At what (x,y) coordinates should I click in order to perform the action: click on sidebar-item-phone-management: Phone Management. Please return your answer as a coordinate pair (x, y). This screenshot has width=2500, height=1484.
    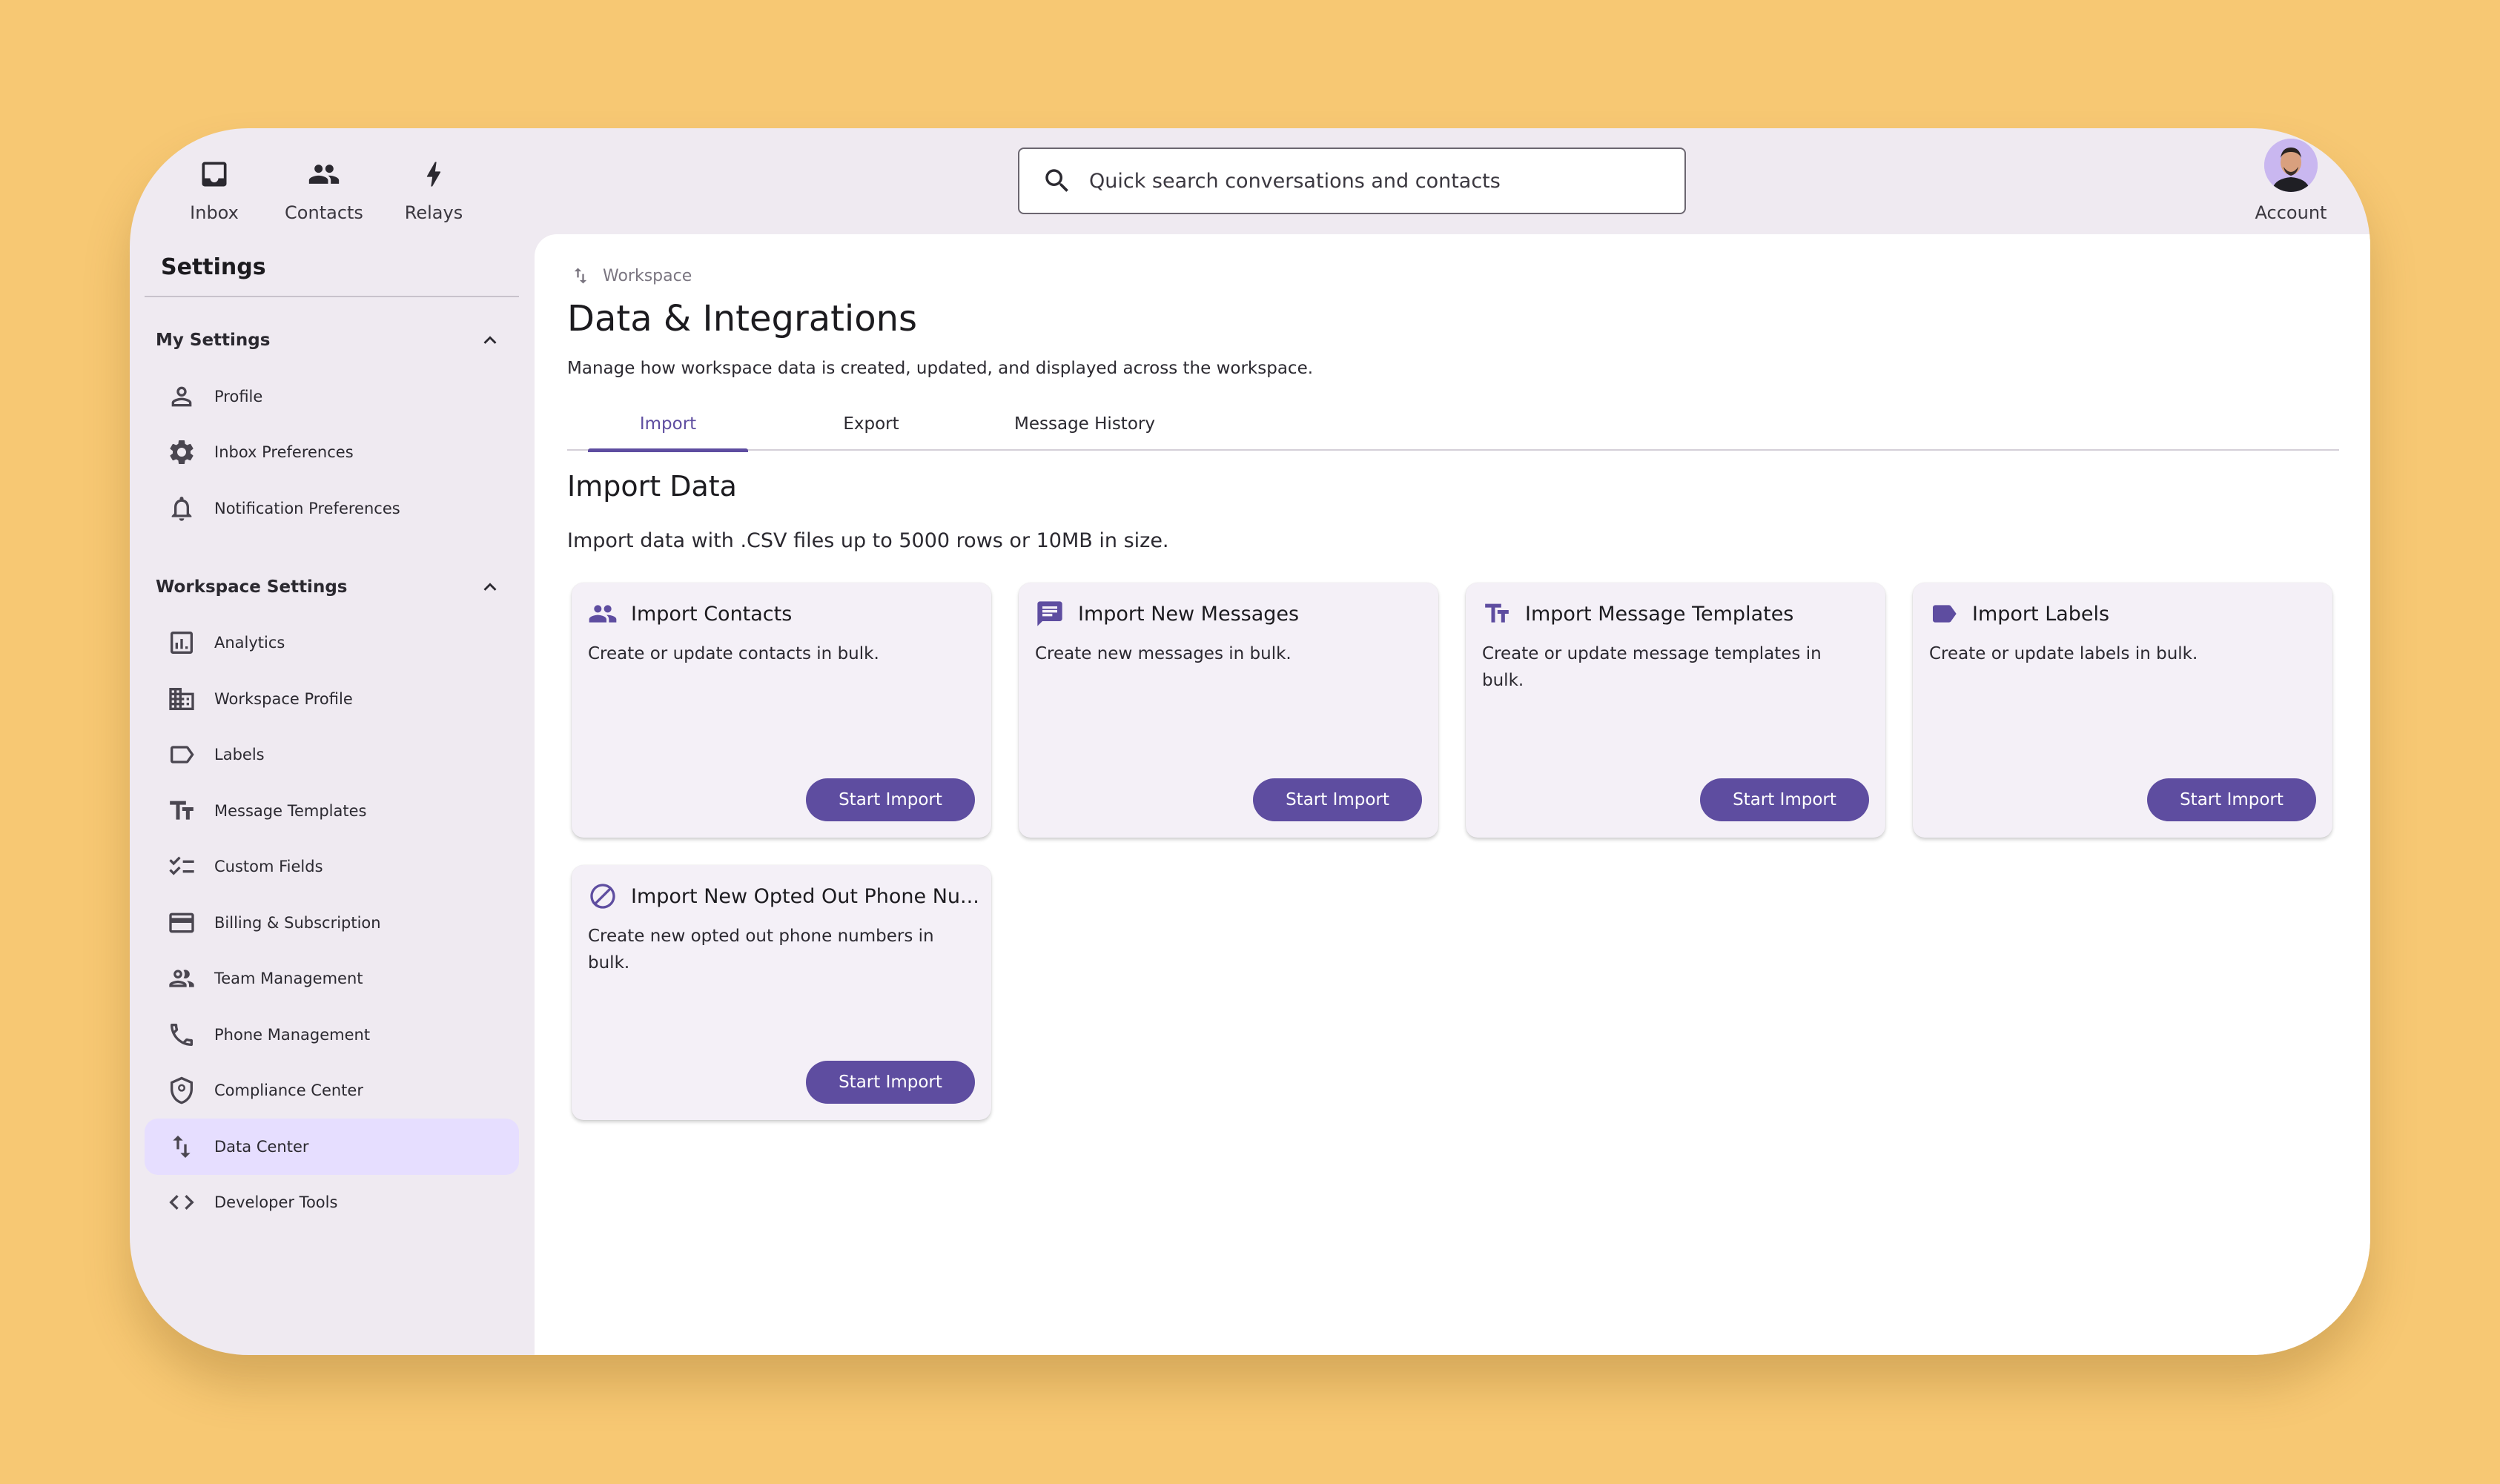
    Looking at the image, I should click on (332, 1035).